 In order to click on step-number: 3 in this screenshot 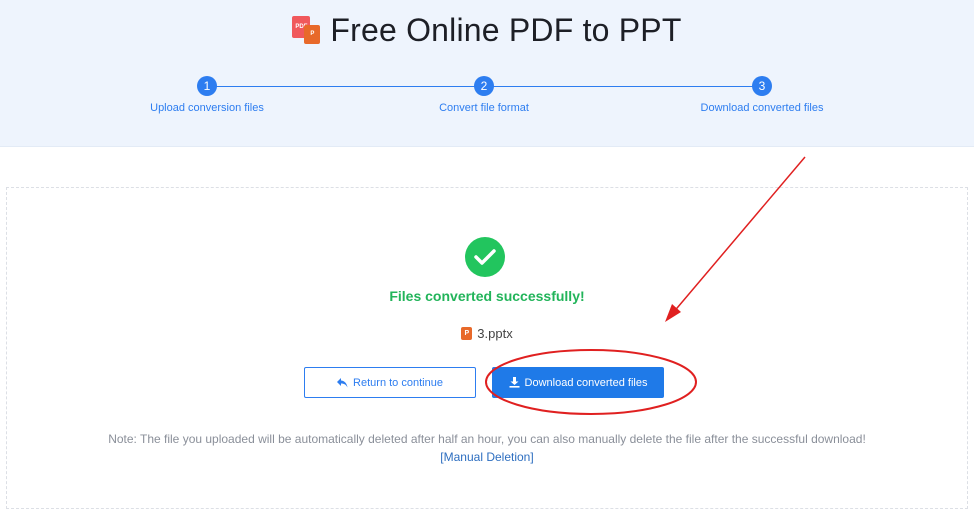, I will do `click(762, 86)`.